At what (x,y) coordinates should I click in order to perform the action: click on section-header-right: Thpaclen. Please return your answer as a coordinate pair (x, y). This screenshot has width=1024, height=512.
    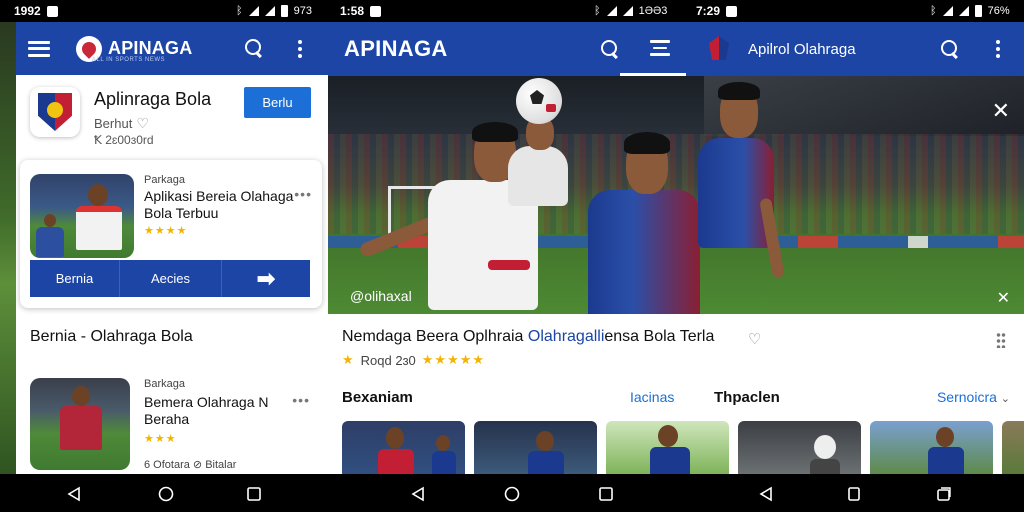
    Looking at the image, I should click on (747, 397).